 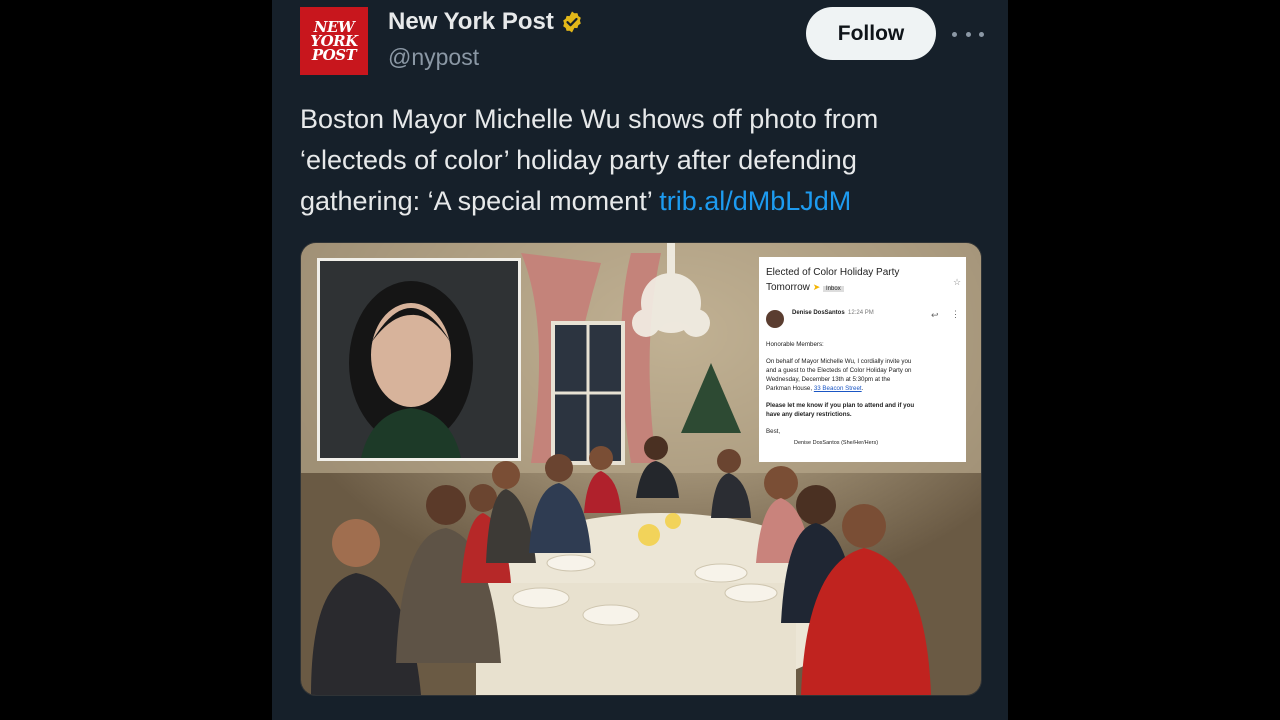 What do you see at coordinates (789, 388) in the screenshot?
I see `email-body-text: Parkman House,` at bounding box center [789, 388].